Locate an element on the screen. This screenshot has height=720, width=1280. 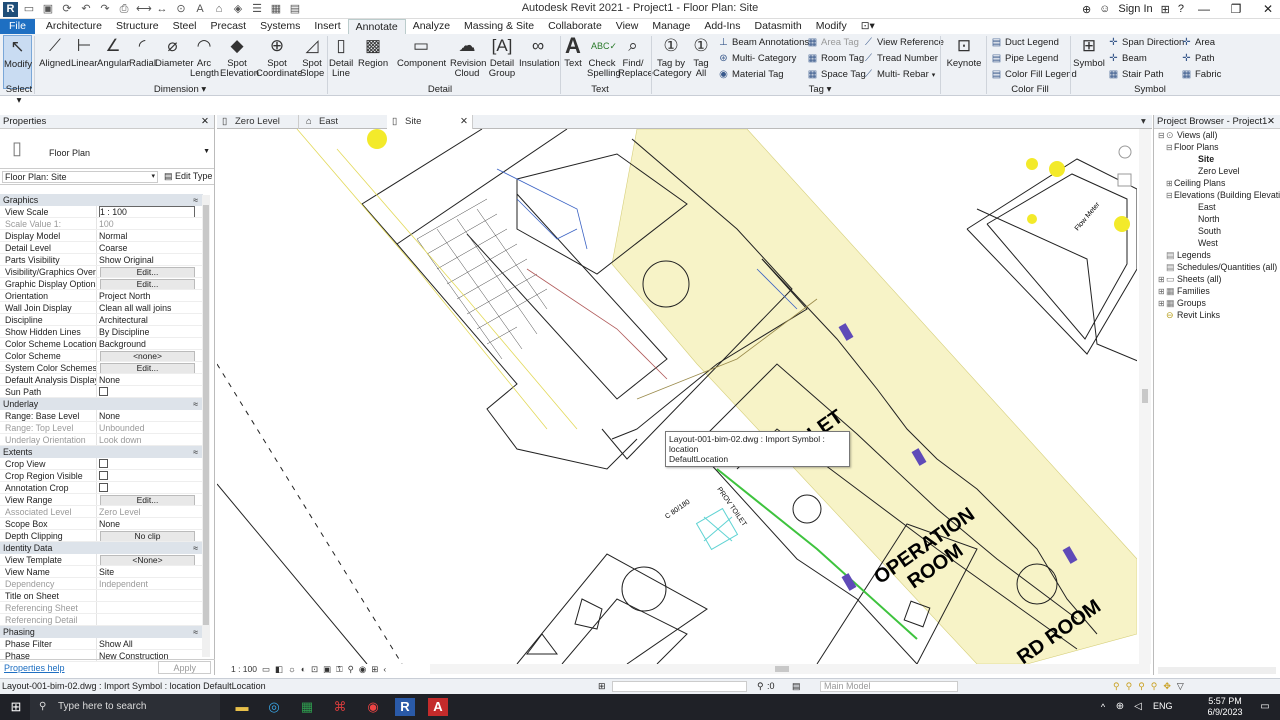
volume-icon: ◁ is located at coordinates (1138, 707).